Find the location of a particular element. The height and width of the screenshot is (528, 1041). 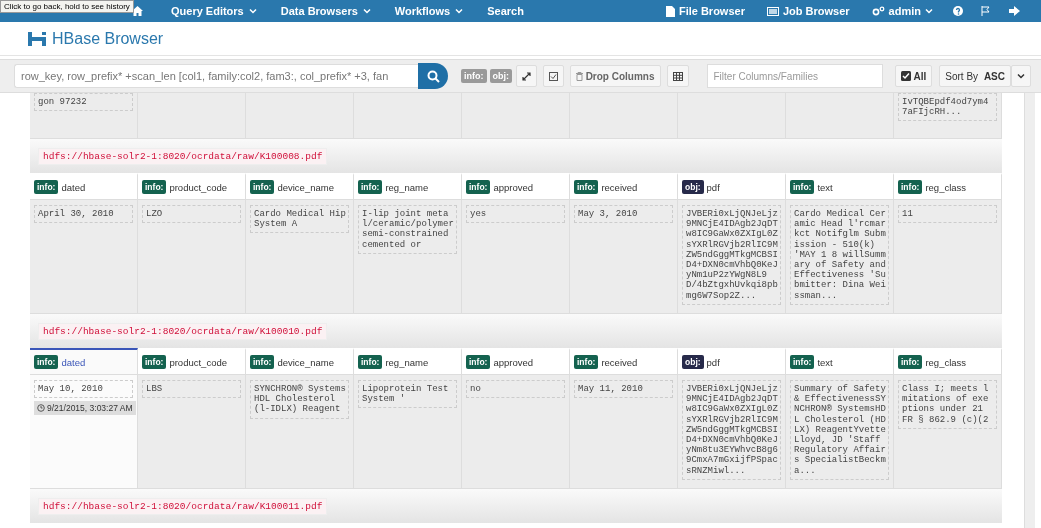

home-icon is located at coordinates (137, 11).